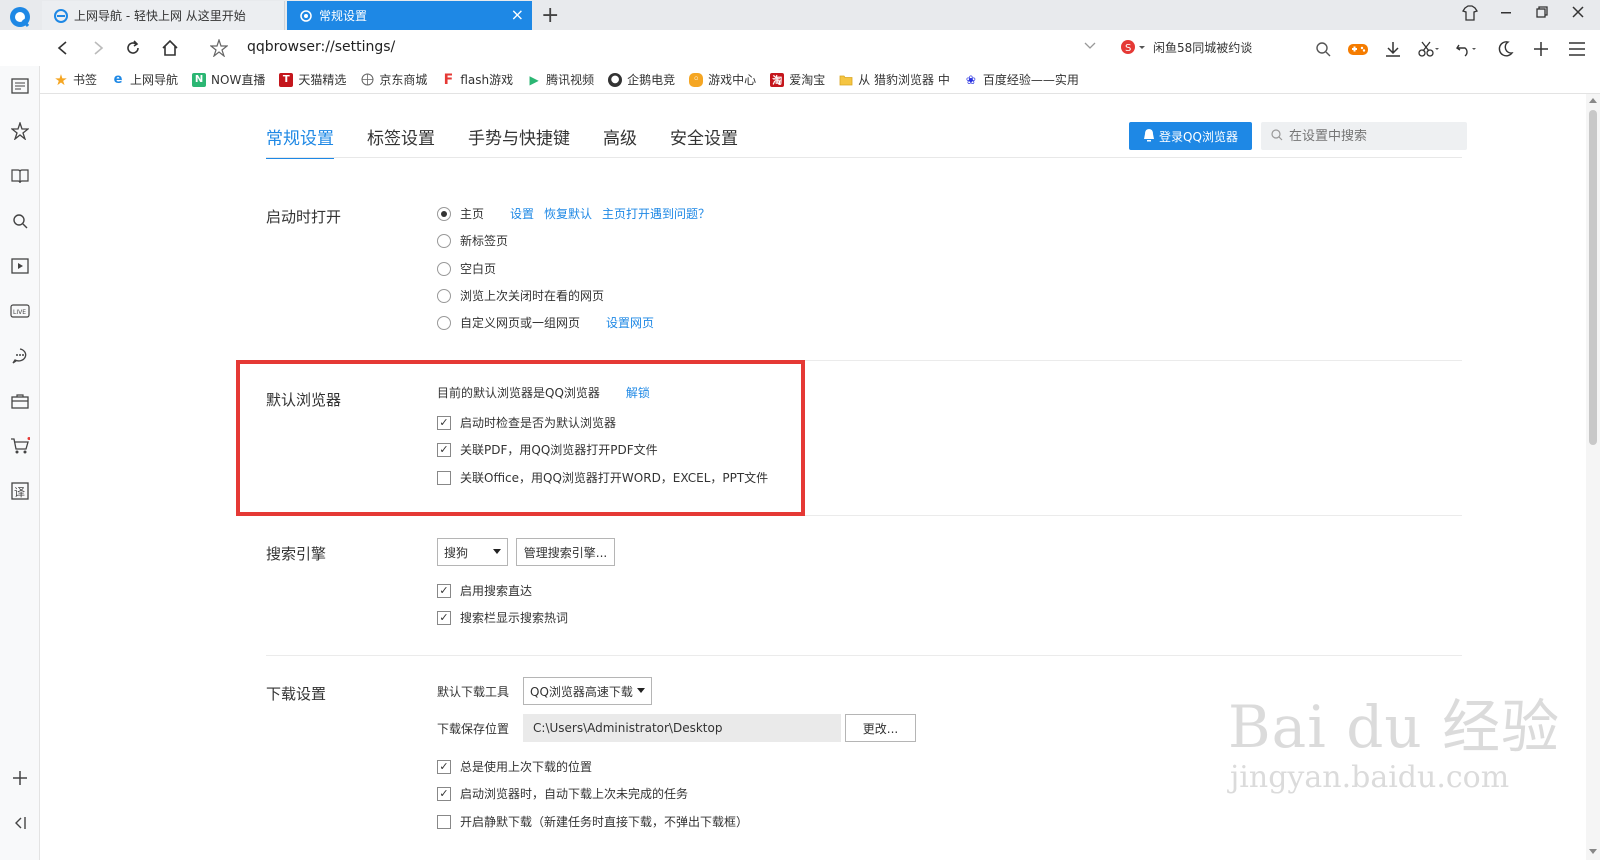 The image size is (1600, 860). I want to click on restore-default-link: 恢复默认, so click(568, 213).